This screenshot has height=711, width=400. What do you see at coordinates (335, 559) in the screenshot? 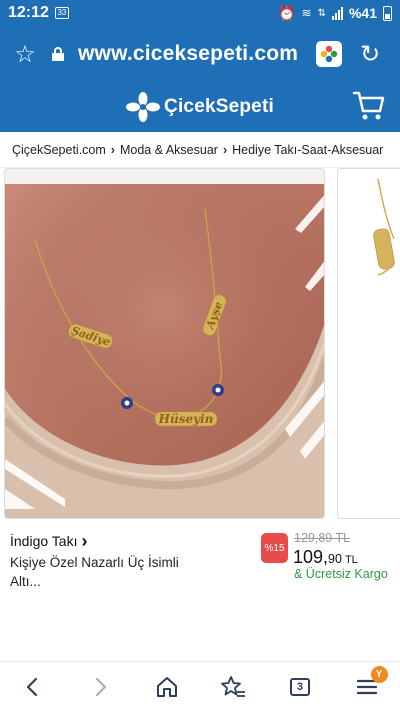
I see `price-decimal: 90` at bounding box center [335, 559].